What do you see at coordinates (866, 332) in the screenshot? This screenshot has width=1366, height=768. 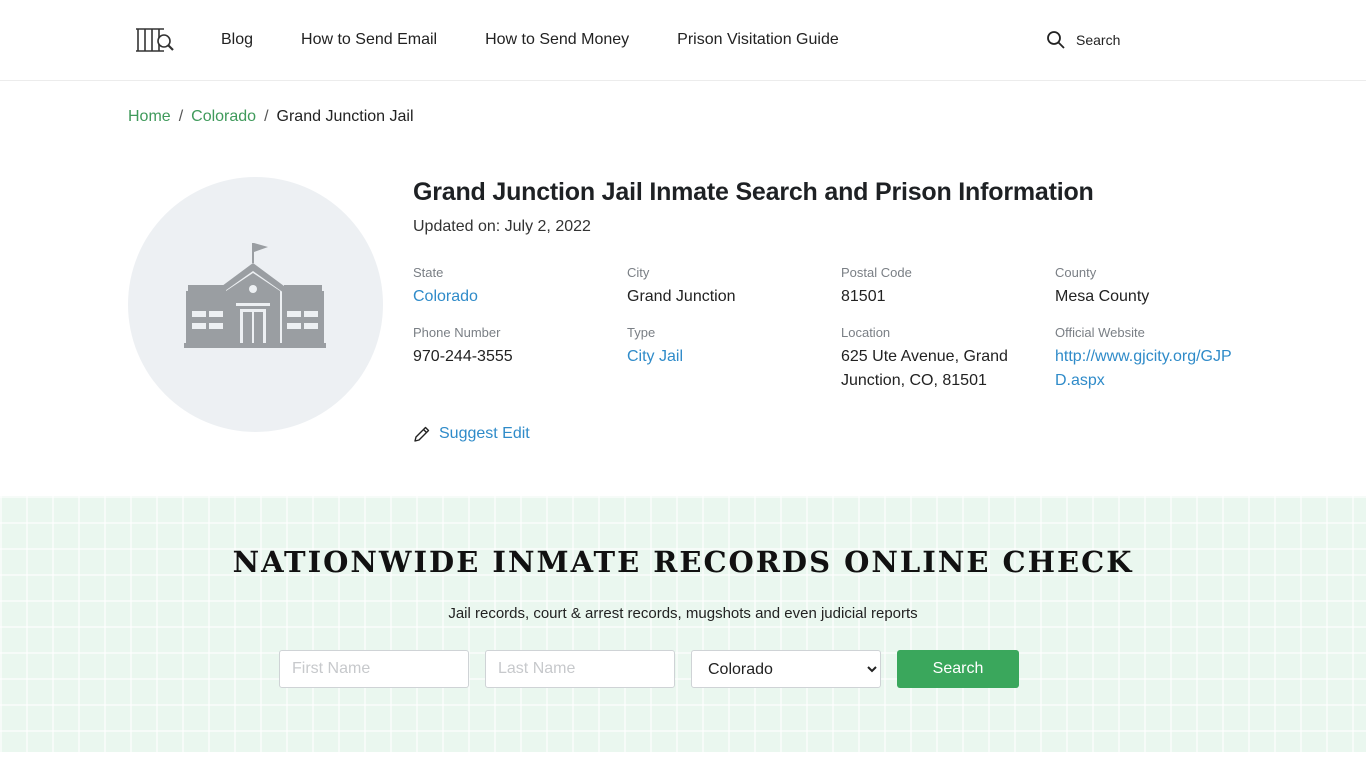 I see `field-label: Location` at bounding box center [866, 332].